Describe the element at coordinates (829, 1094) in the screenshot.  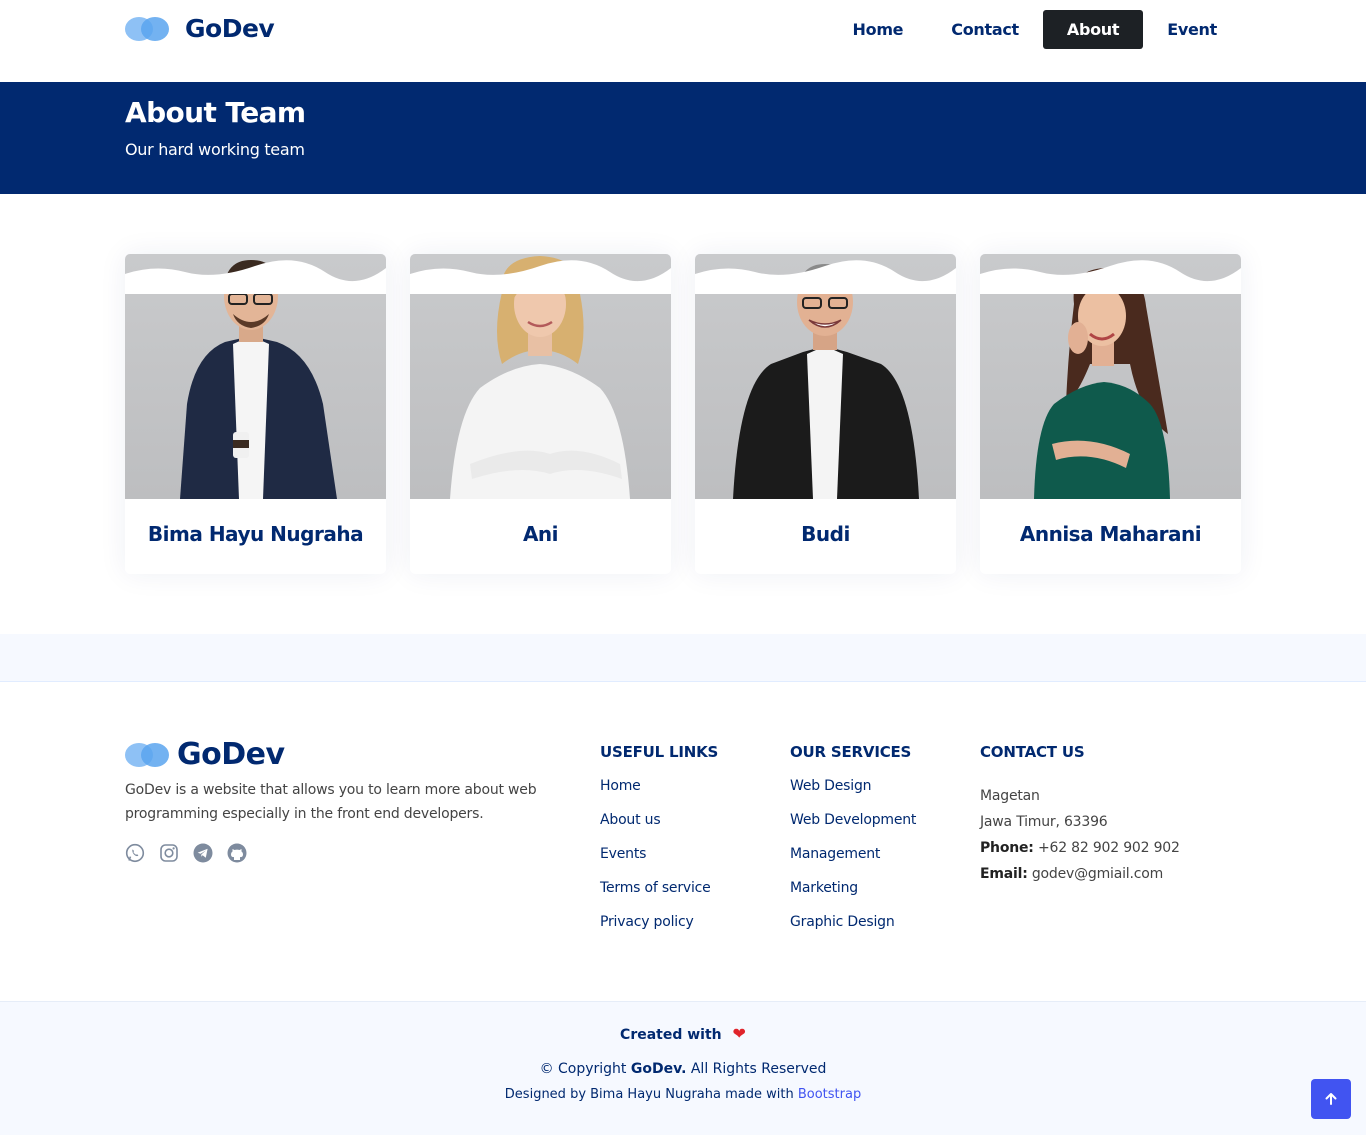
I see `bootstrap-link: Bootstrap` at that location.